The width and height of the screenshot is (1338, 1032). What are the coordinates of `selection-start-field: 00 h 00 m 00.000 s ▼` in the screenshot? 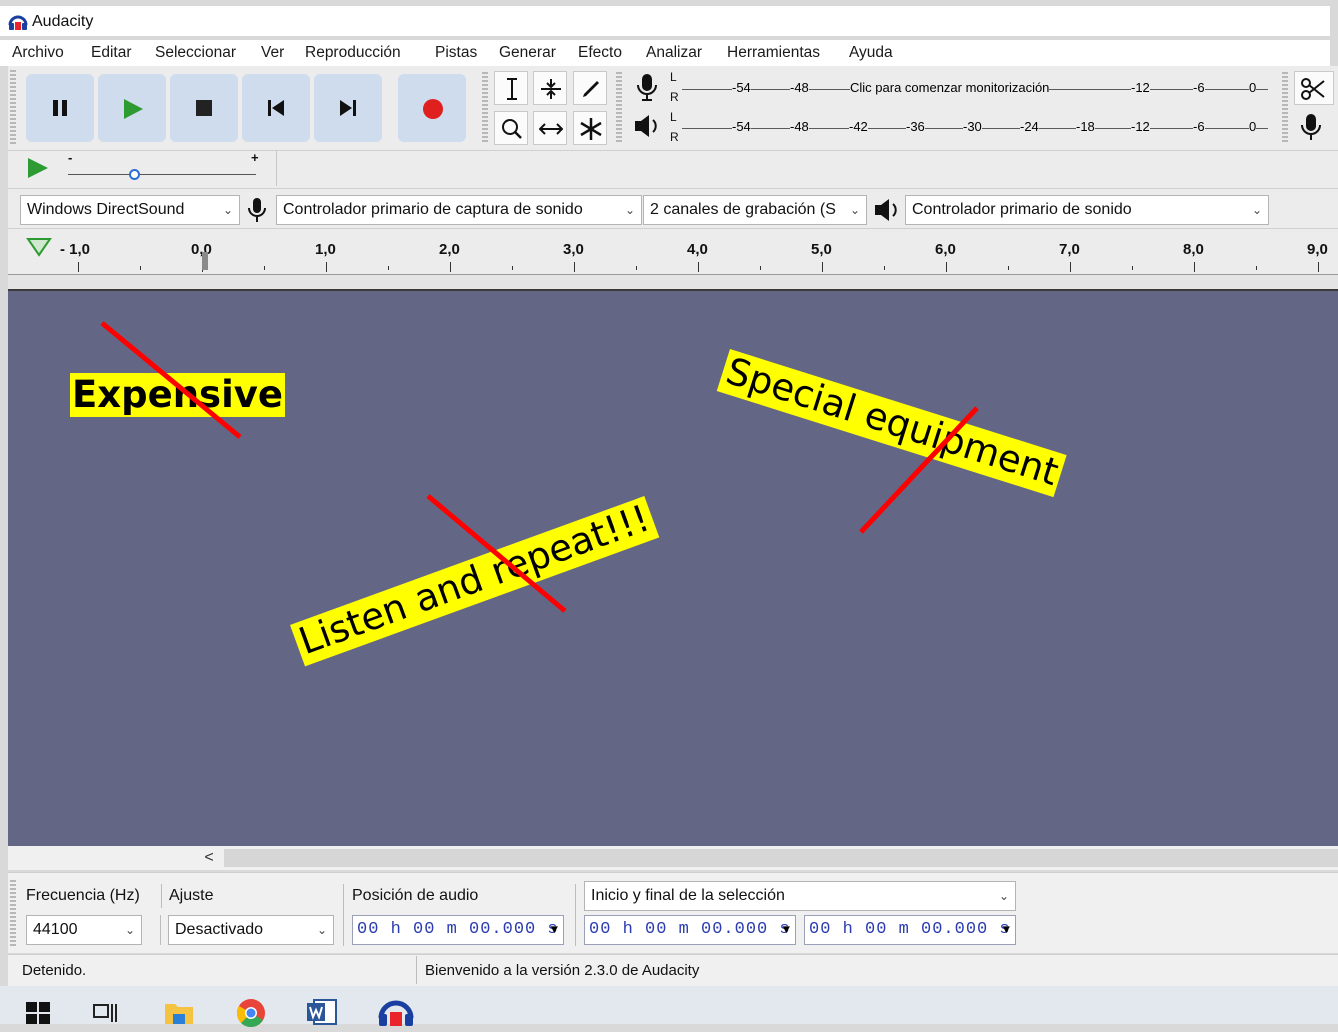 It's located at (690, 930).